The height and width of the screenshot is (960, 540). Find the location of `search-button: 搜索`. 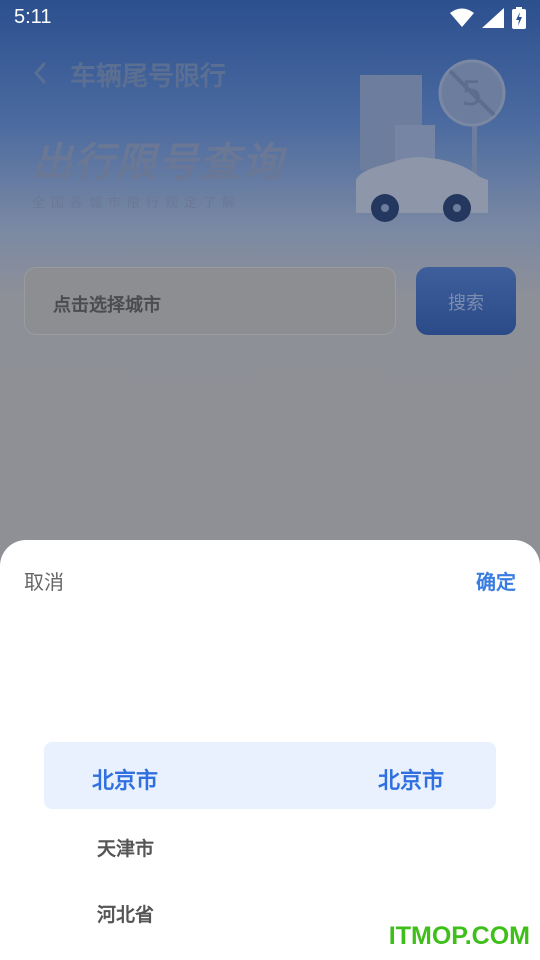

search-button: 搜索 is located at coordinates (466, 301).